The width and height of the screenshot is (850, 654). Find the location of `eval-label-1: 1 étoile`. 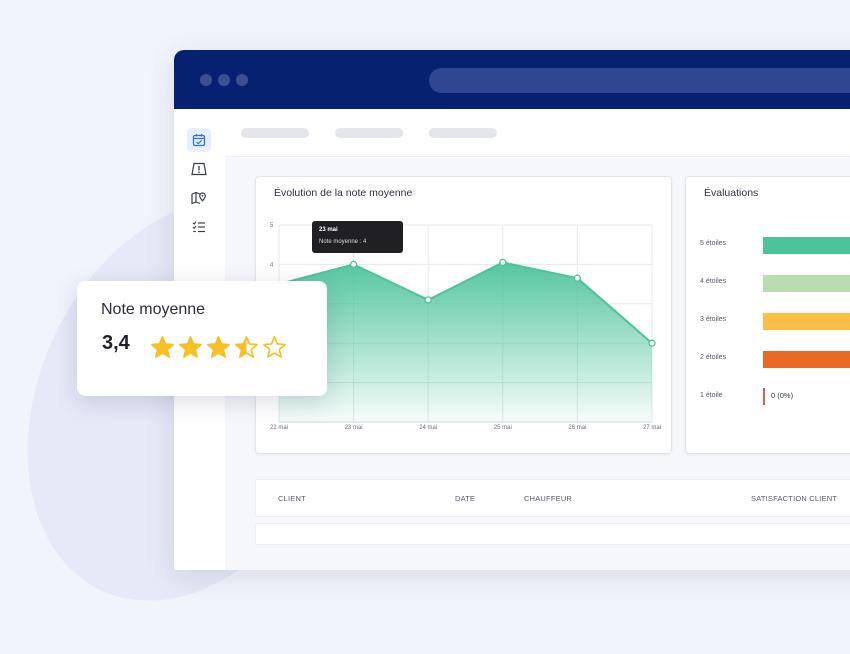

eval-label-1: 1 étoile is located at coordinates (711, 395).